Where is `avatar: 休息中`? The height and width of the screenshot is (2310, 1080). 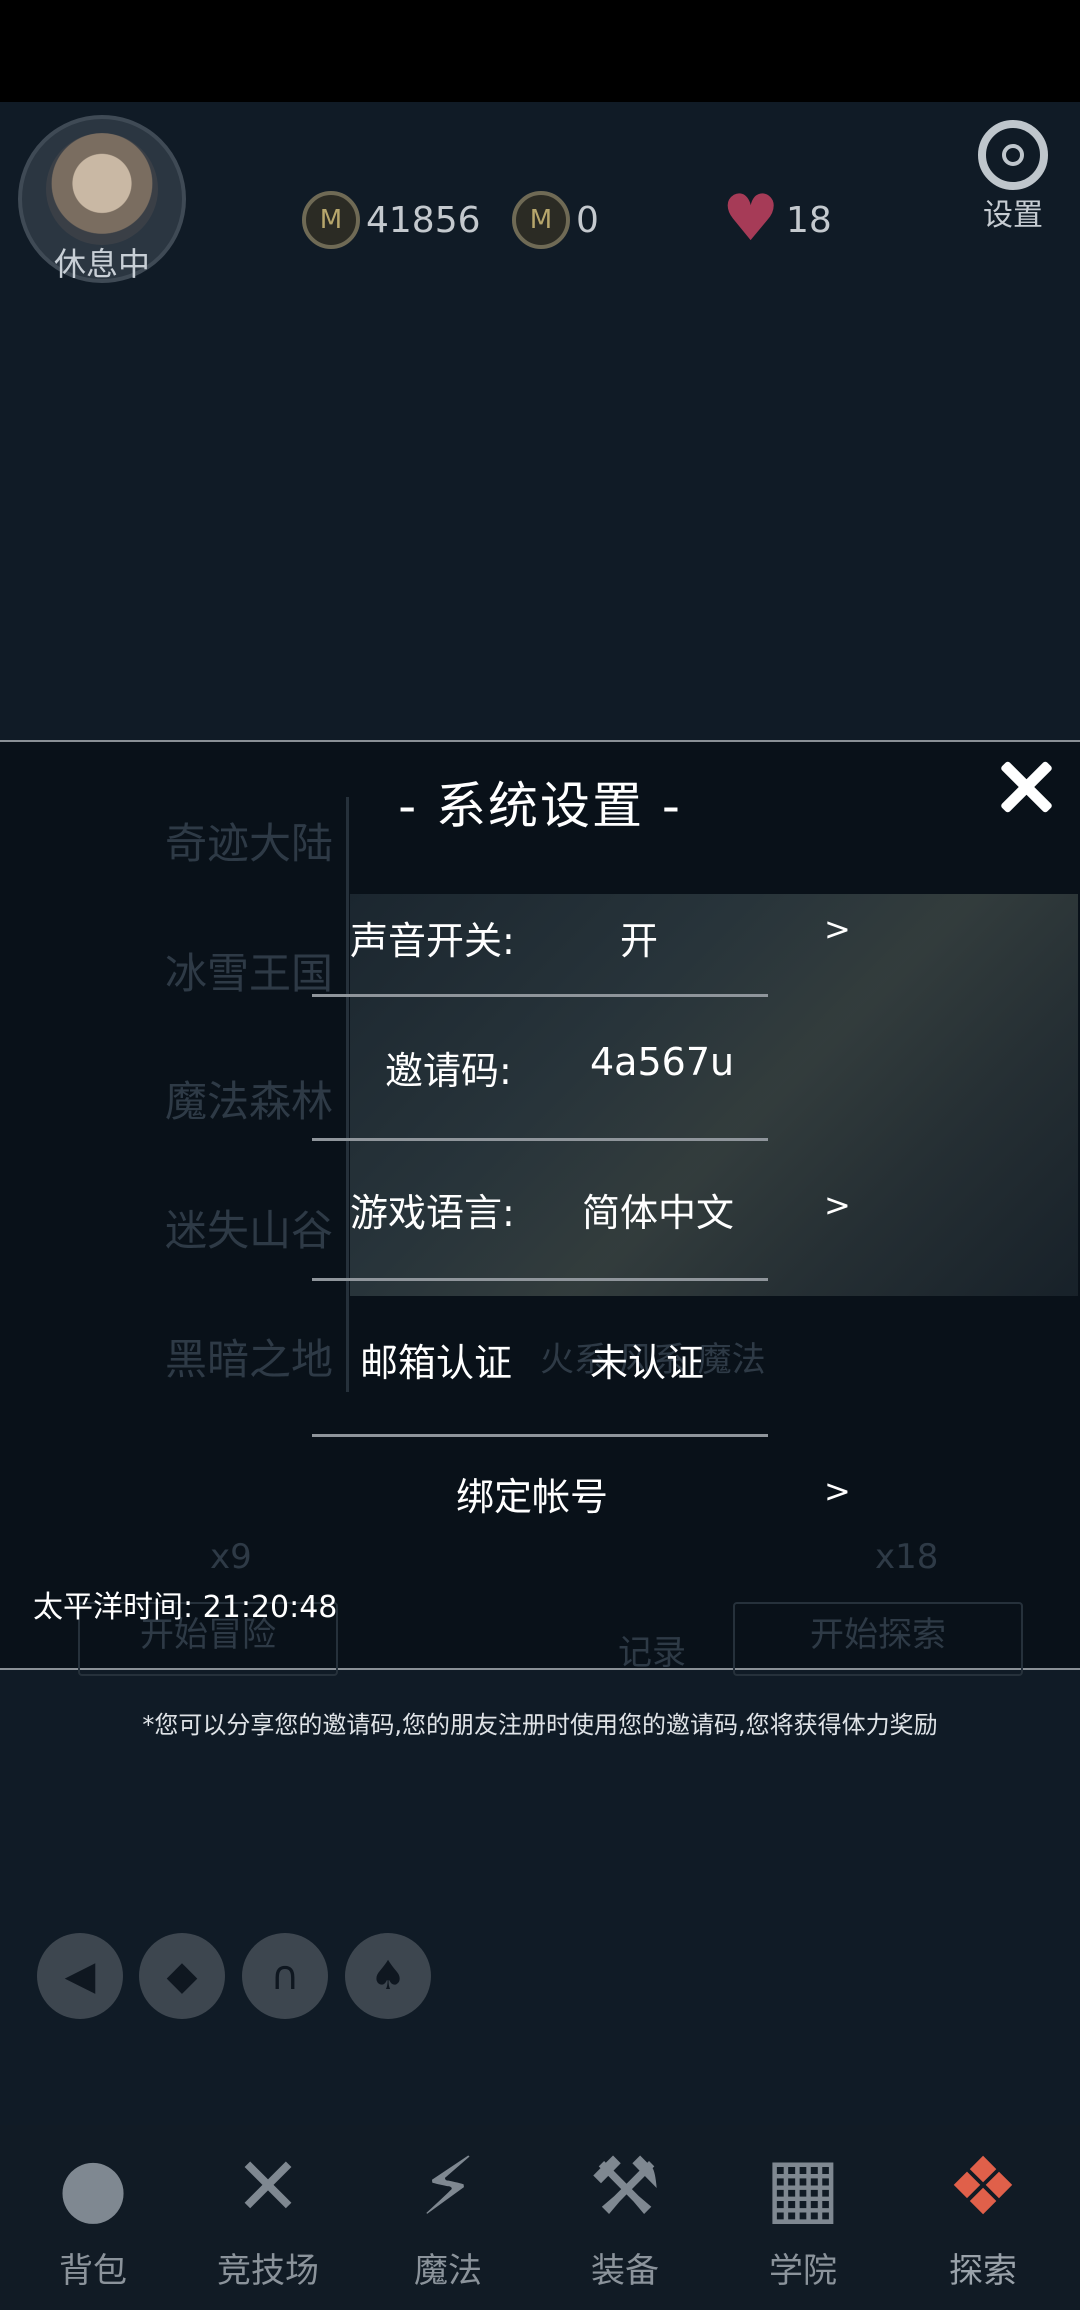 avatar: 休息中 is located at coordinates (102, 199).